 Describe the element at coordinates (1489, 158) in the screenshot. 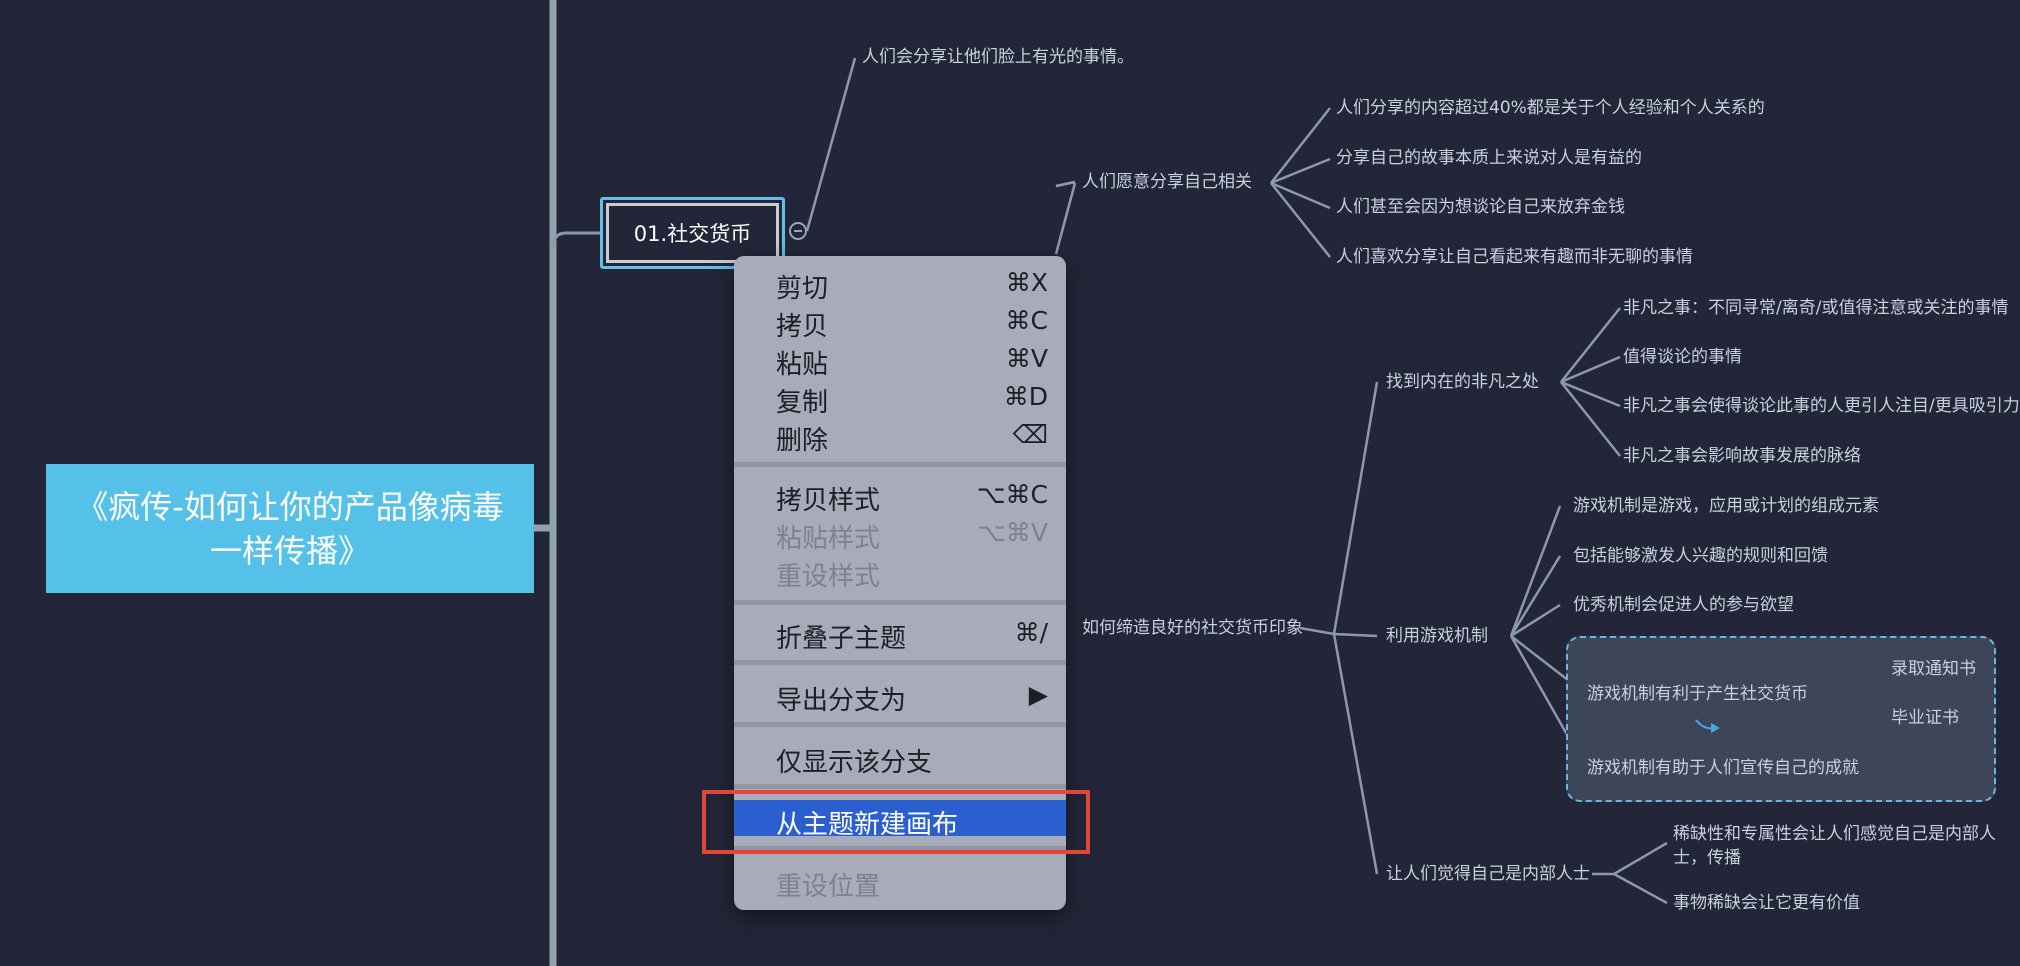

I see `subtopic-self-2: 分享自己的故事本质上来说对人是有益的` at that location.